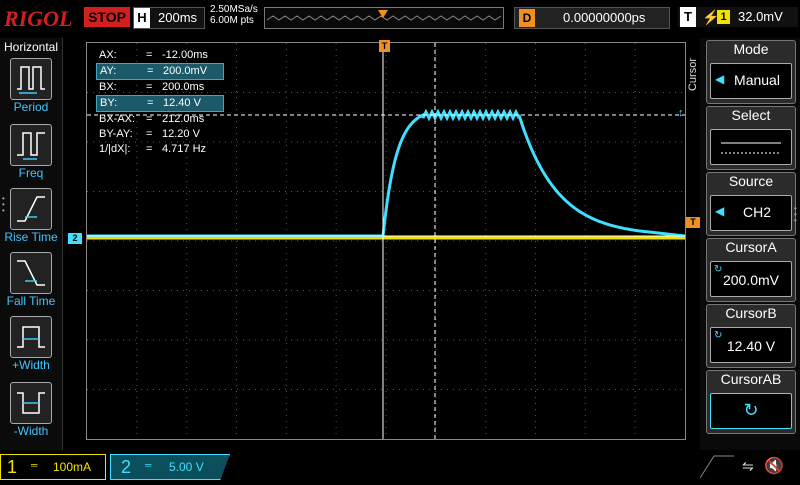 The image size is (800, 485). I want to click on cursor-row: AY: = 200.0mV, so click(160, 71).